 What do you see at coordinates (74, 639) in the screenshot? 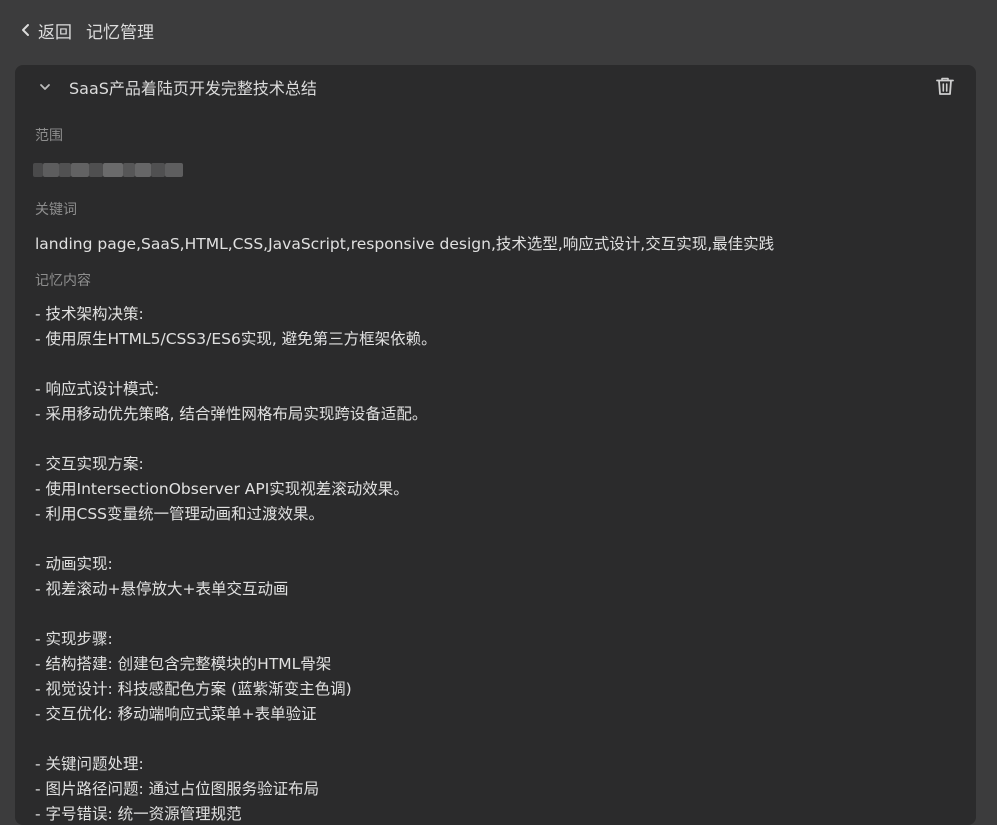
I see `content-line: - 实现步骤:` at bounding box center [74, 639].